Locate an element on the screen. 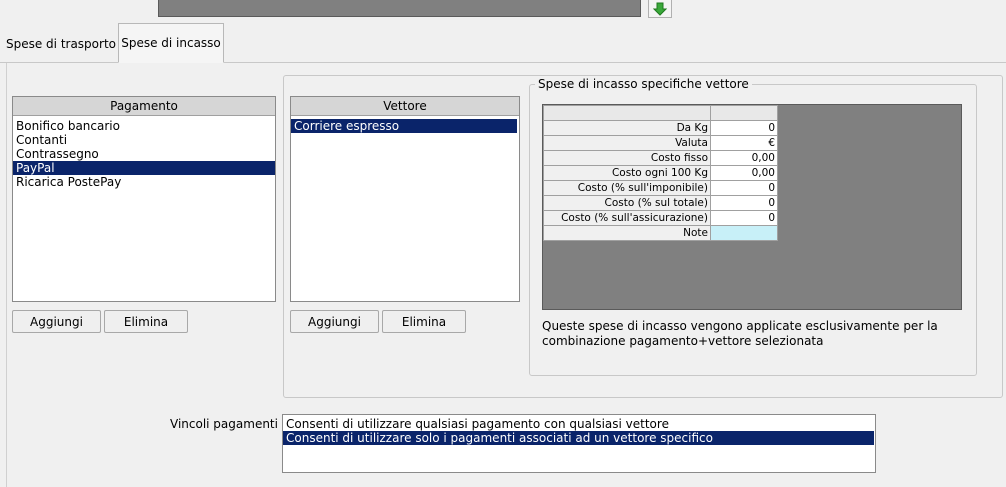 This screenshot has width=1006, height=487. carrier-list-header: Vettore is located at coordinates (405, 106).